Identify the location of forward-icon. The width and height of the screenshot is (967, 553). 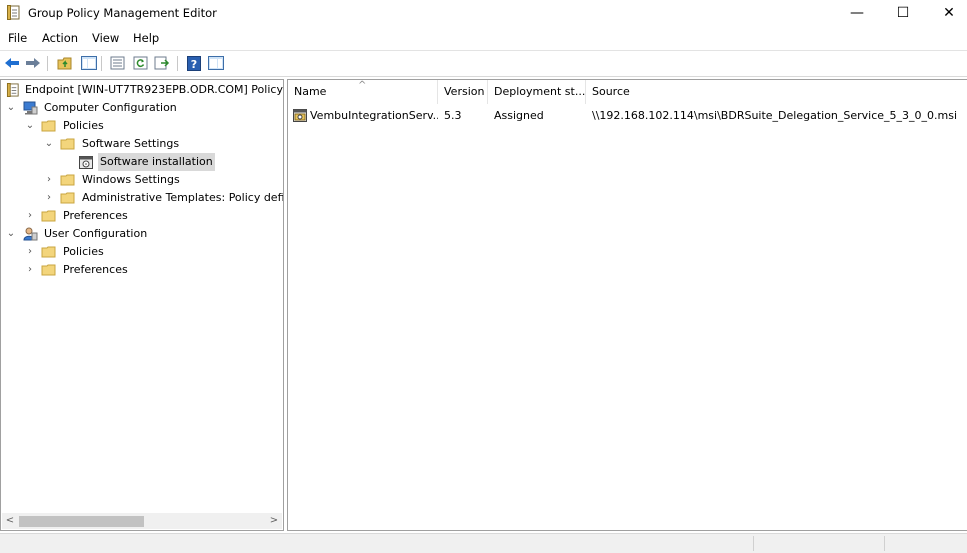
(32, 63).